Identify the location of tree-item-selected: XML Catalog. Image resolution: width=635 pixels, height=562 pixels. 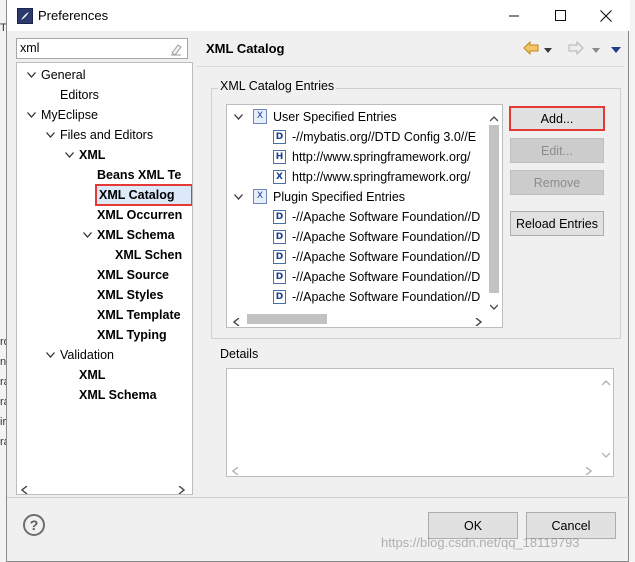
(143, 195).